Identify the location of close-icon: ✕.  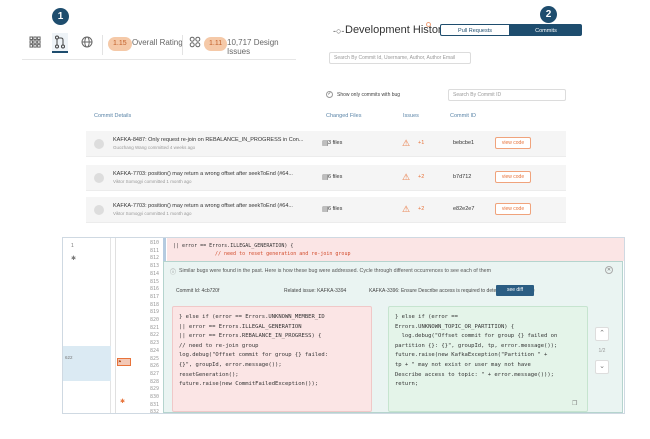
(609, 270).